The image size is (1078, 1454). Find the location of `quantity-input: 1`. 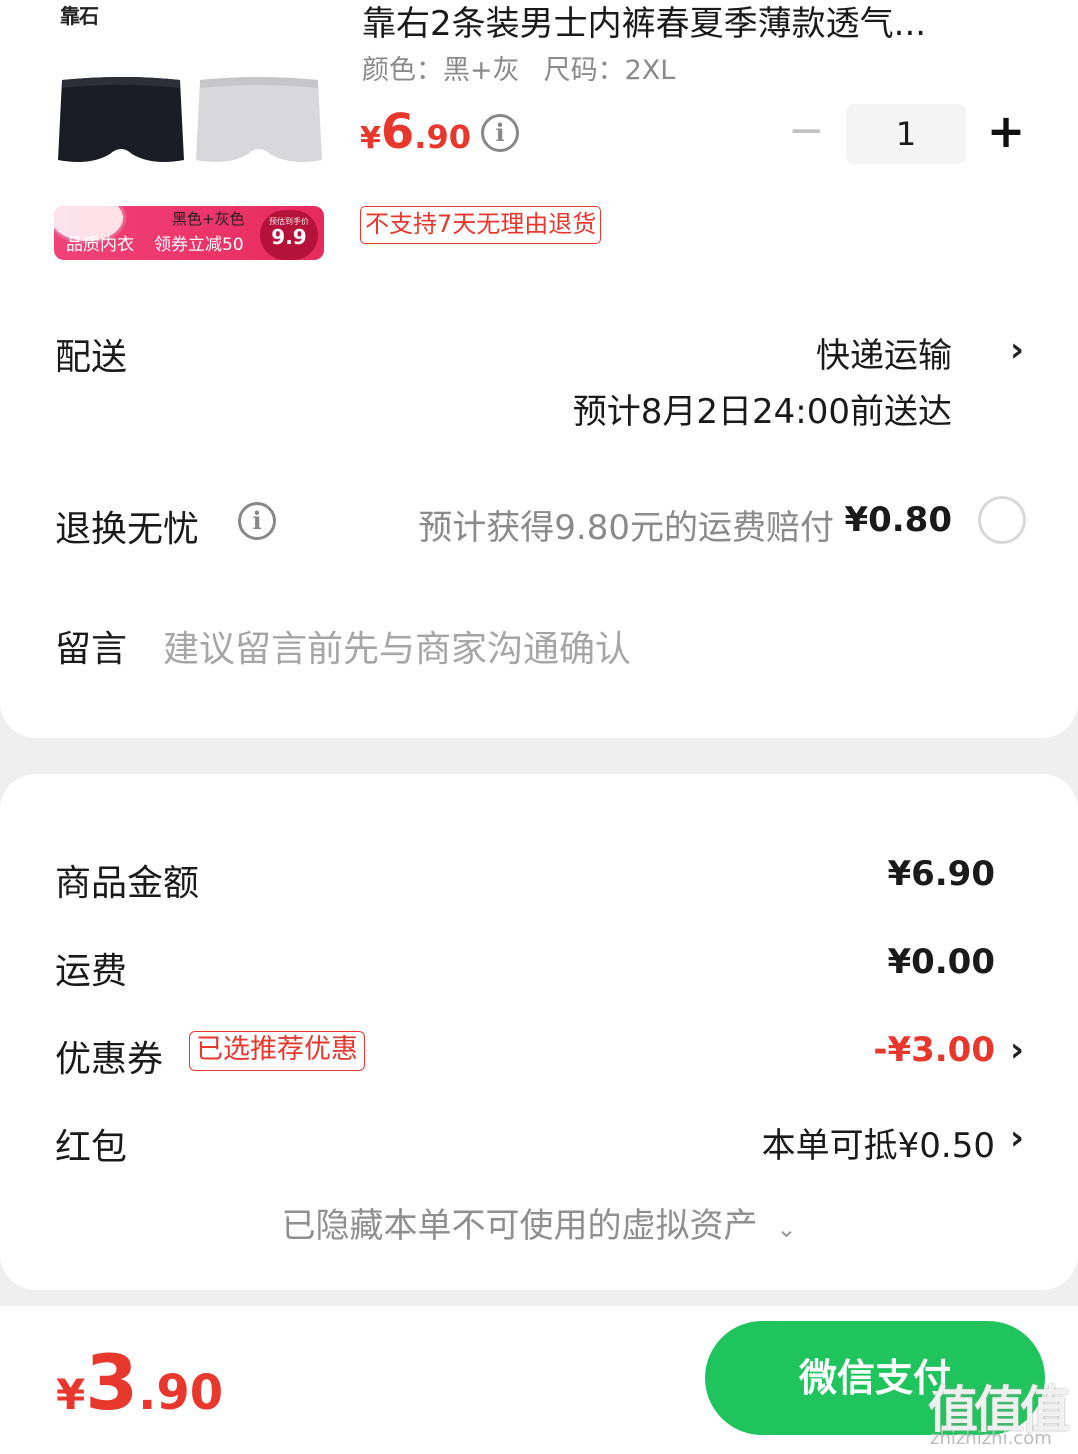

quantity-input: 1 is located at coordinates (906, 134).